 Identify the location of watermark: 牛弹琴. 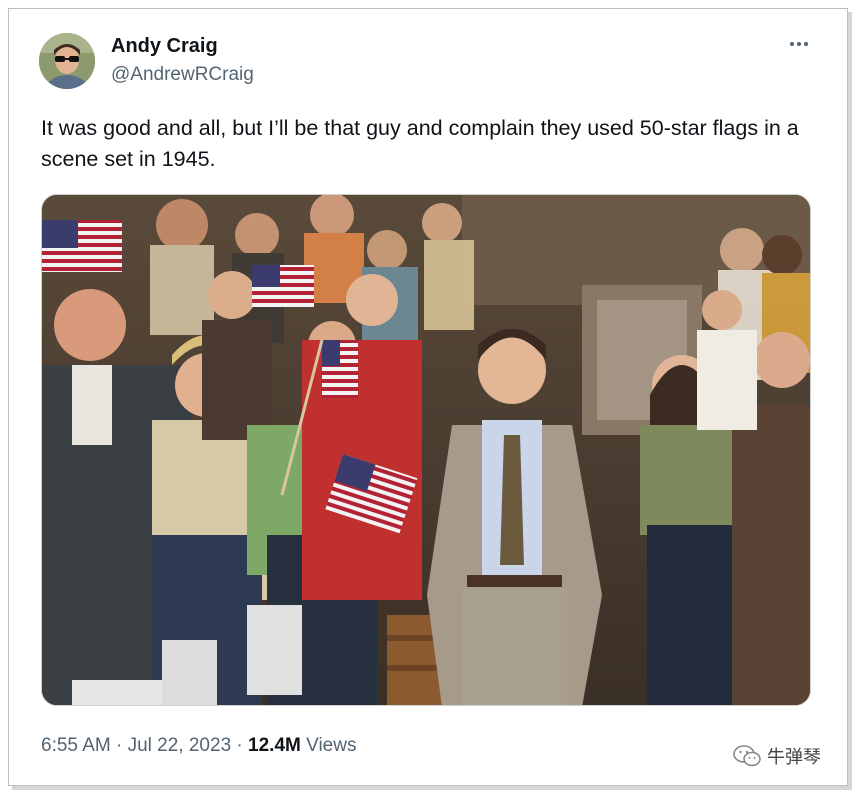
(777, 756).